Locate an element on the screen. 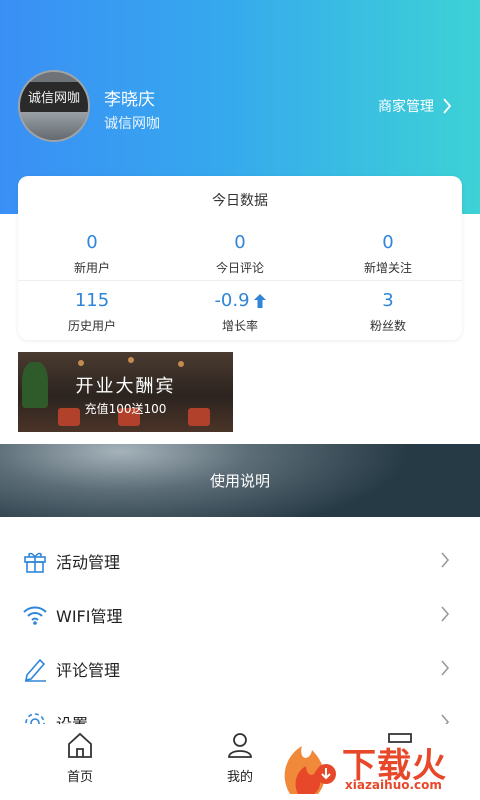 This screenshot has height=800, width=480. stat-value: -0.9 is located at coordinates (232, 300).